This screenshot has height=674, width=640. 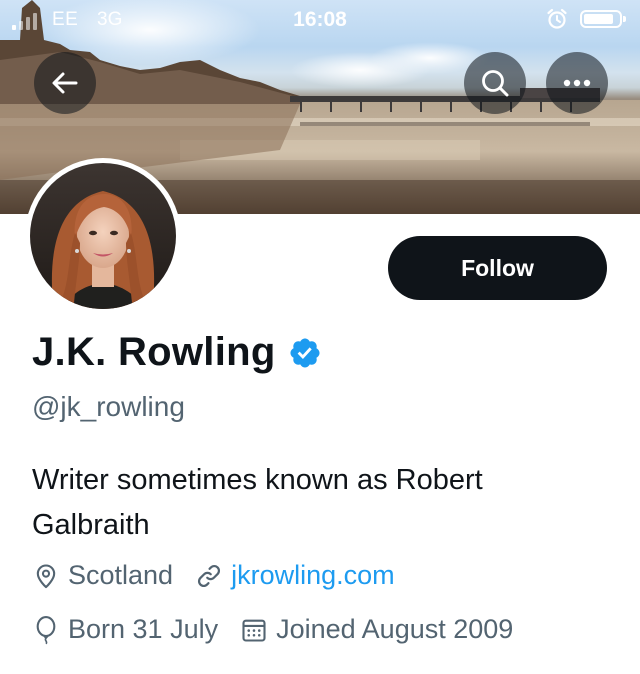 I want to click on balloon-icon, so click(x=46, y=629).